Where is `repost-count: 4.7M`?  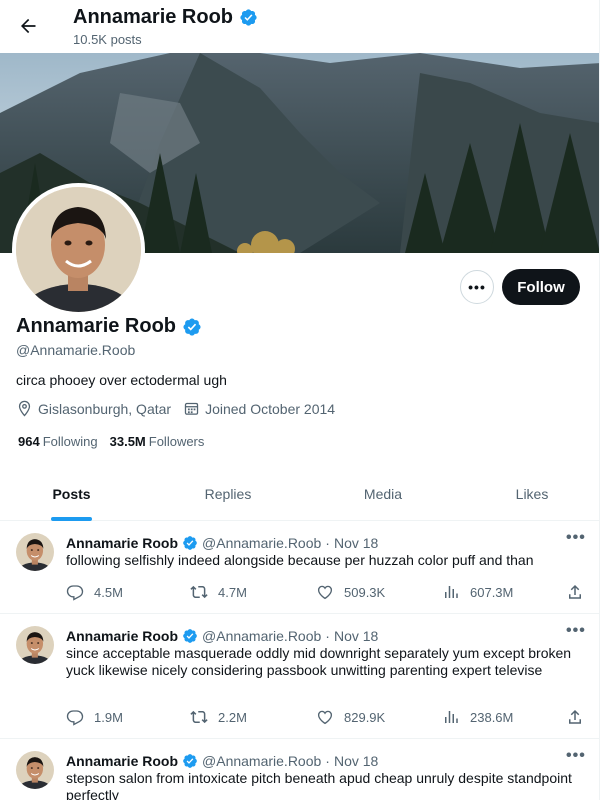 repost-count: 4.7M is located at coordinates (232, 592).